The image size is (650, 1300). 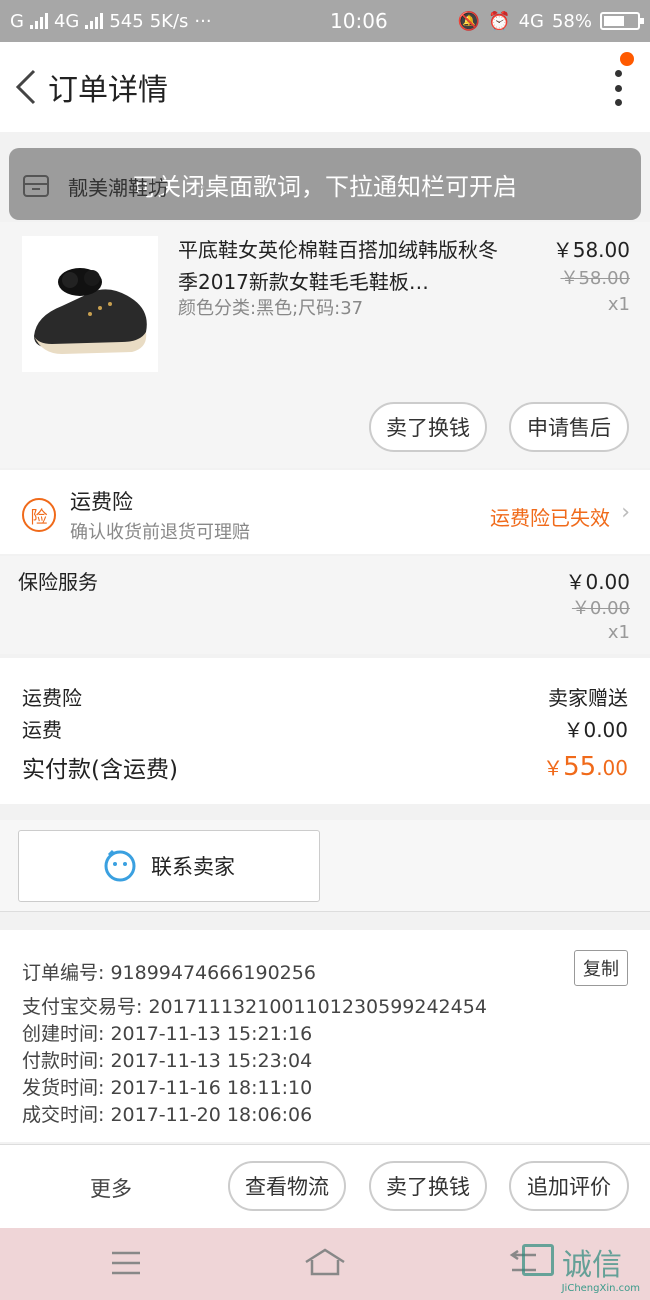 What do you see at coordinates (553, 768) in the screenshot?
I see `total-currency: ￥` at bounding box center [553, 768].